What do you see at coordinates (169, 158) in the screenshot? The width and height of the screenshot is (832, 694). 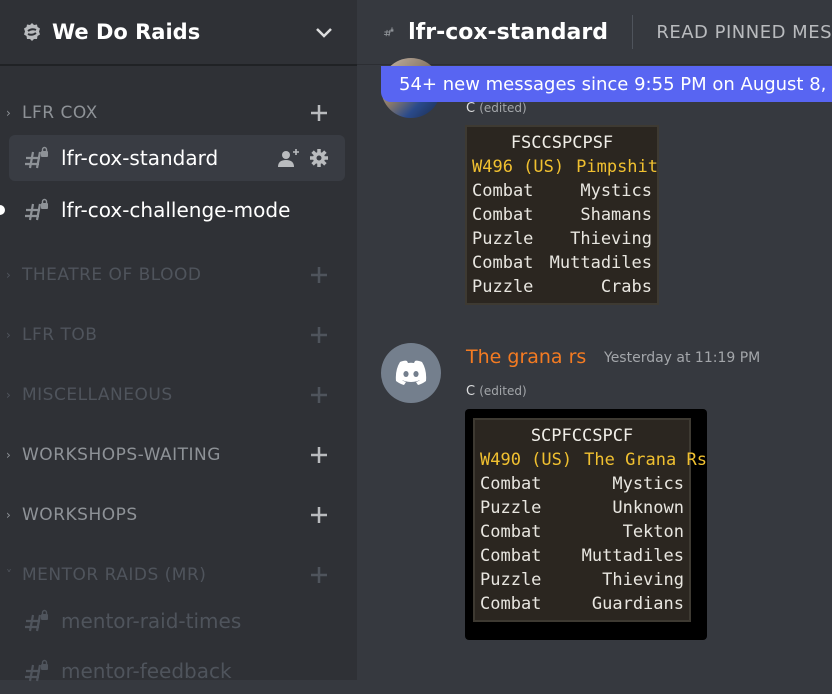 I see `channel-name: lfr-cox-standard` at bounding box center [169, 158].